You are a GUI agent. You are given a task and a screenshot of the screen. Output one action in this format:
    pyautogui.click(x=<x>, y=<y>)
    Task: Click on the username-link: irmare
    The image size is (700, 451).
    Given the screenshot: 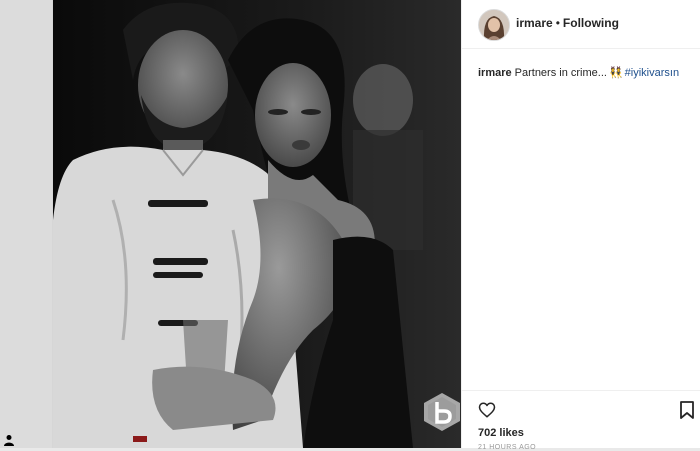 What is the action you would take?
    pyautogui.click(x=534, y=23)
    